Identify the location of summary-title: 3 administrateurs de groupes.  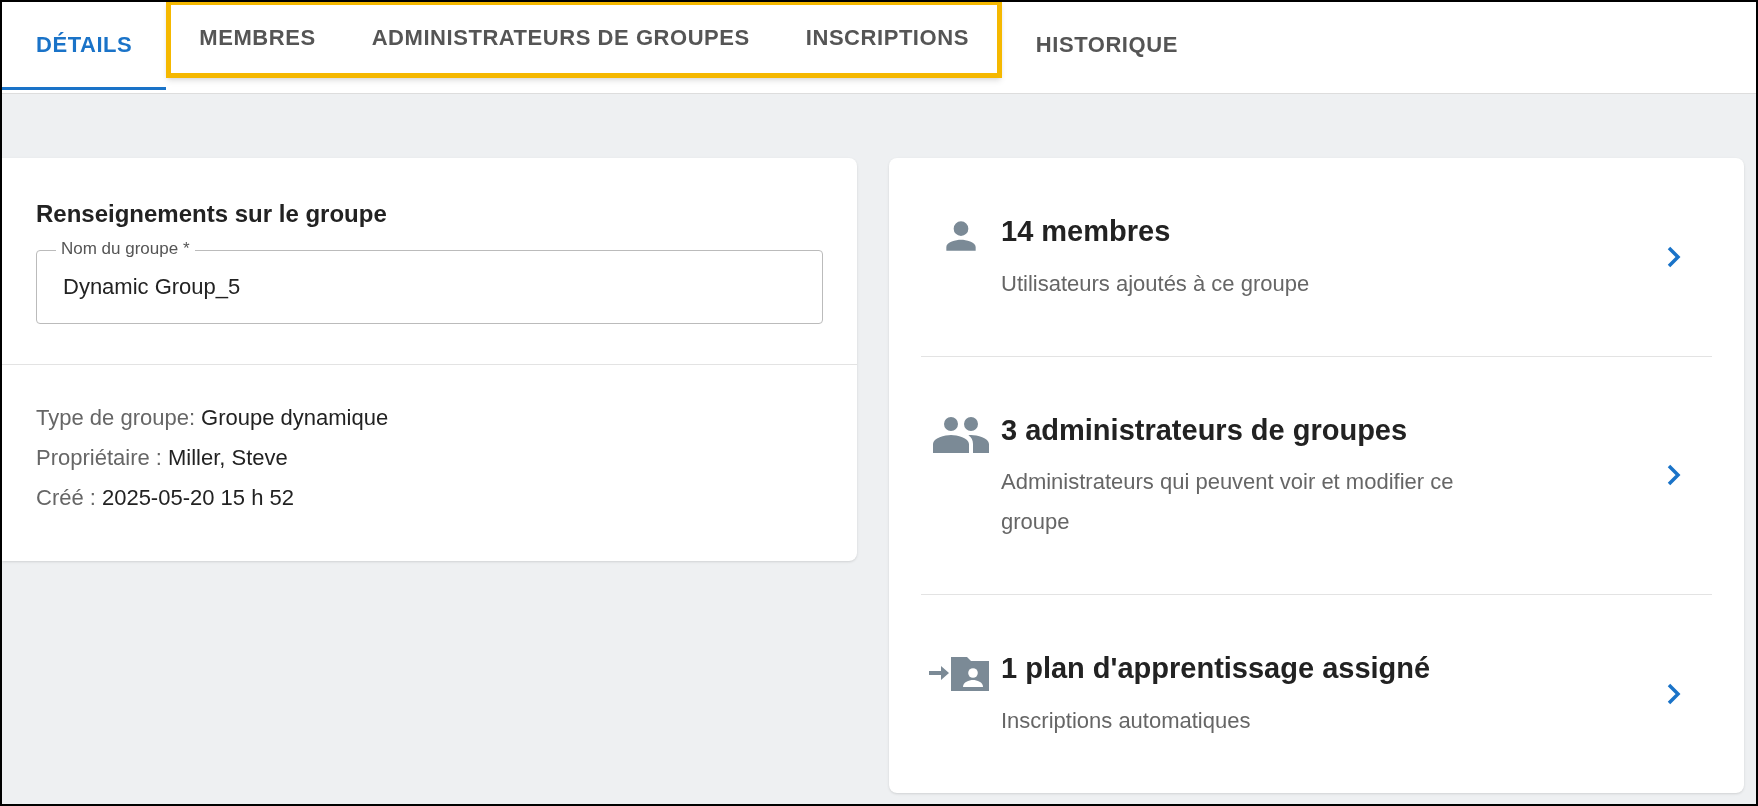
(1205, 430).